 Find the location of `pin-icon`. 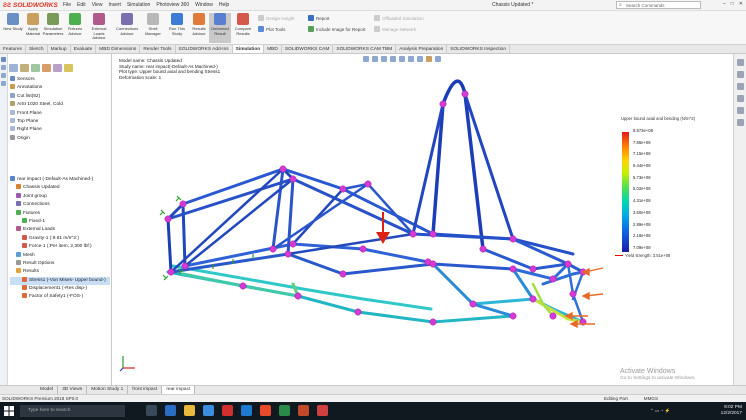

pin-icon is located at coordinates (3, 59).